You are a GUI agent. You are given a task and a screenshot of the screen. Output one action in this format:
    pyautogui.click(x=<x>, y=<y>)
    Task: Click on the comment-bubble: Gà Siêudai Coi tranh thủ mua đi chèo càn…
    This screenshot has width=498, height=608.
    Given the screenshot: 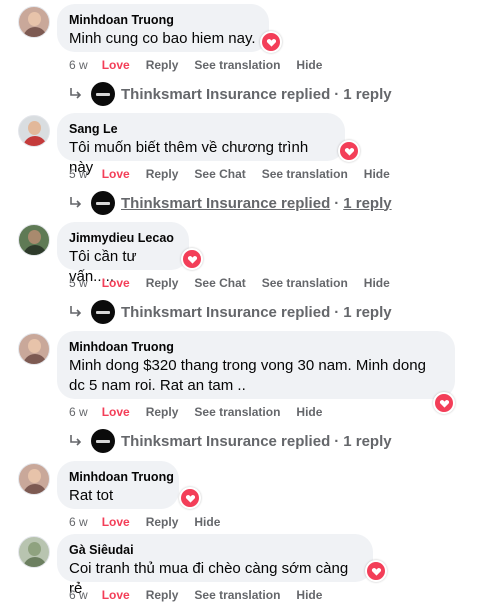 What is the action you would take?
    pyautogui.click(x=215, y=565)
    